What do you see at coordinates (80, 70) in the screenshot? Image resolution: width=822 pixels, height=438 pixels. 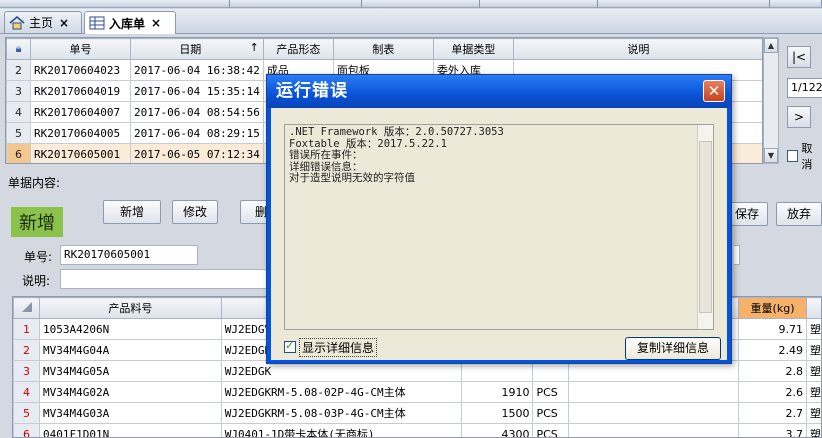 I see `cell-no: RK20170604023` at bounding box center [80, 70].